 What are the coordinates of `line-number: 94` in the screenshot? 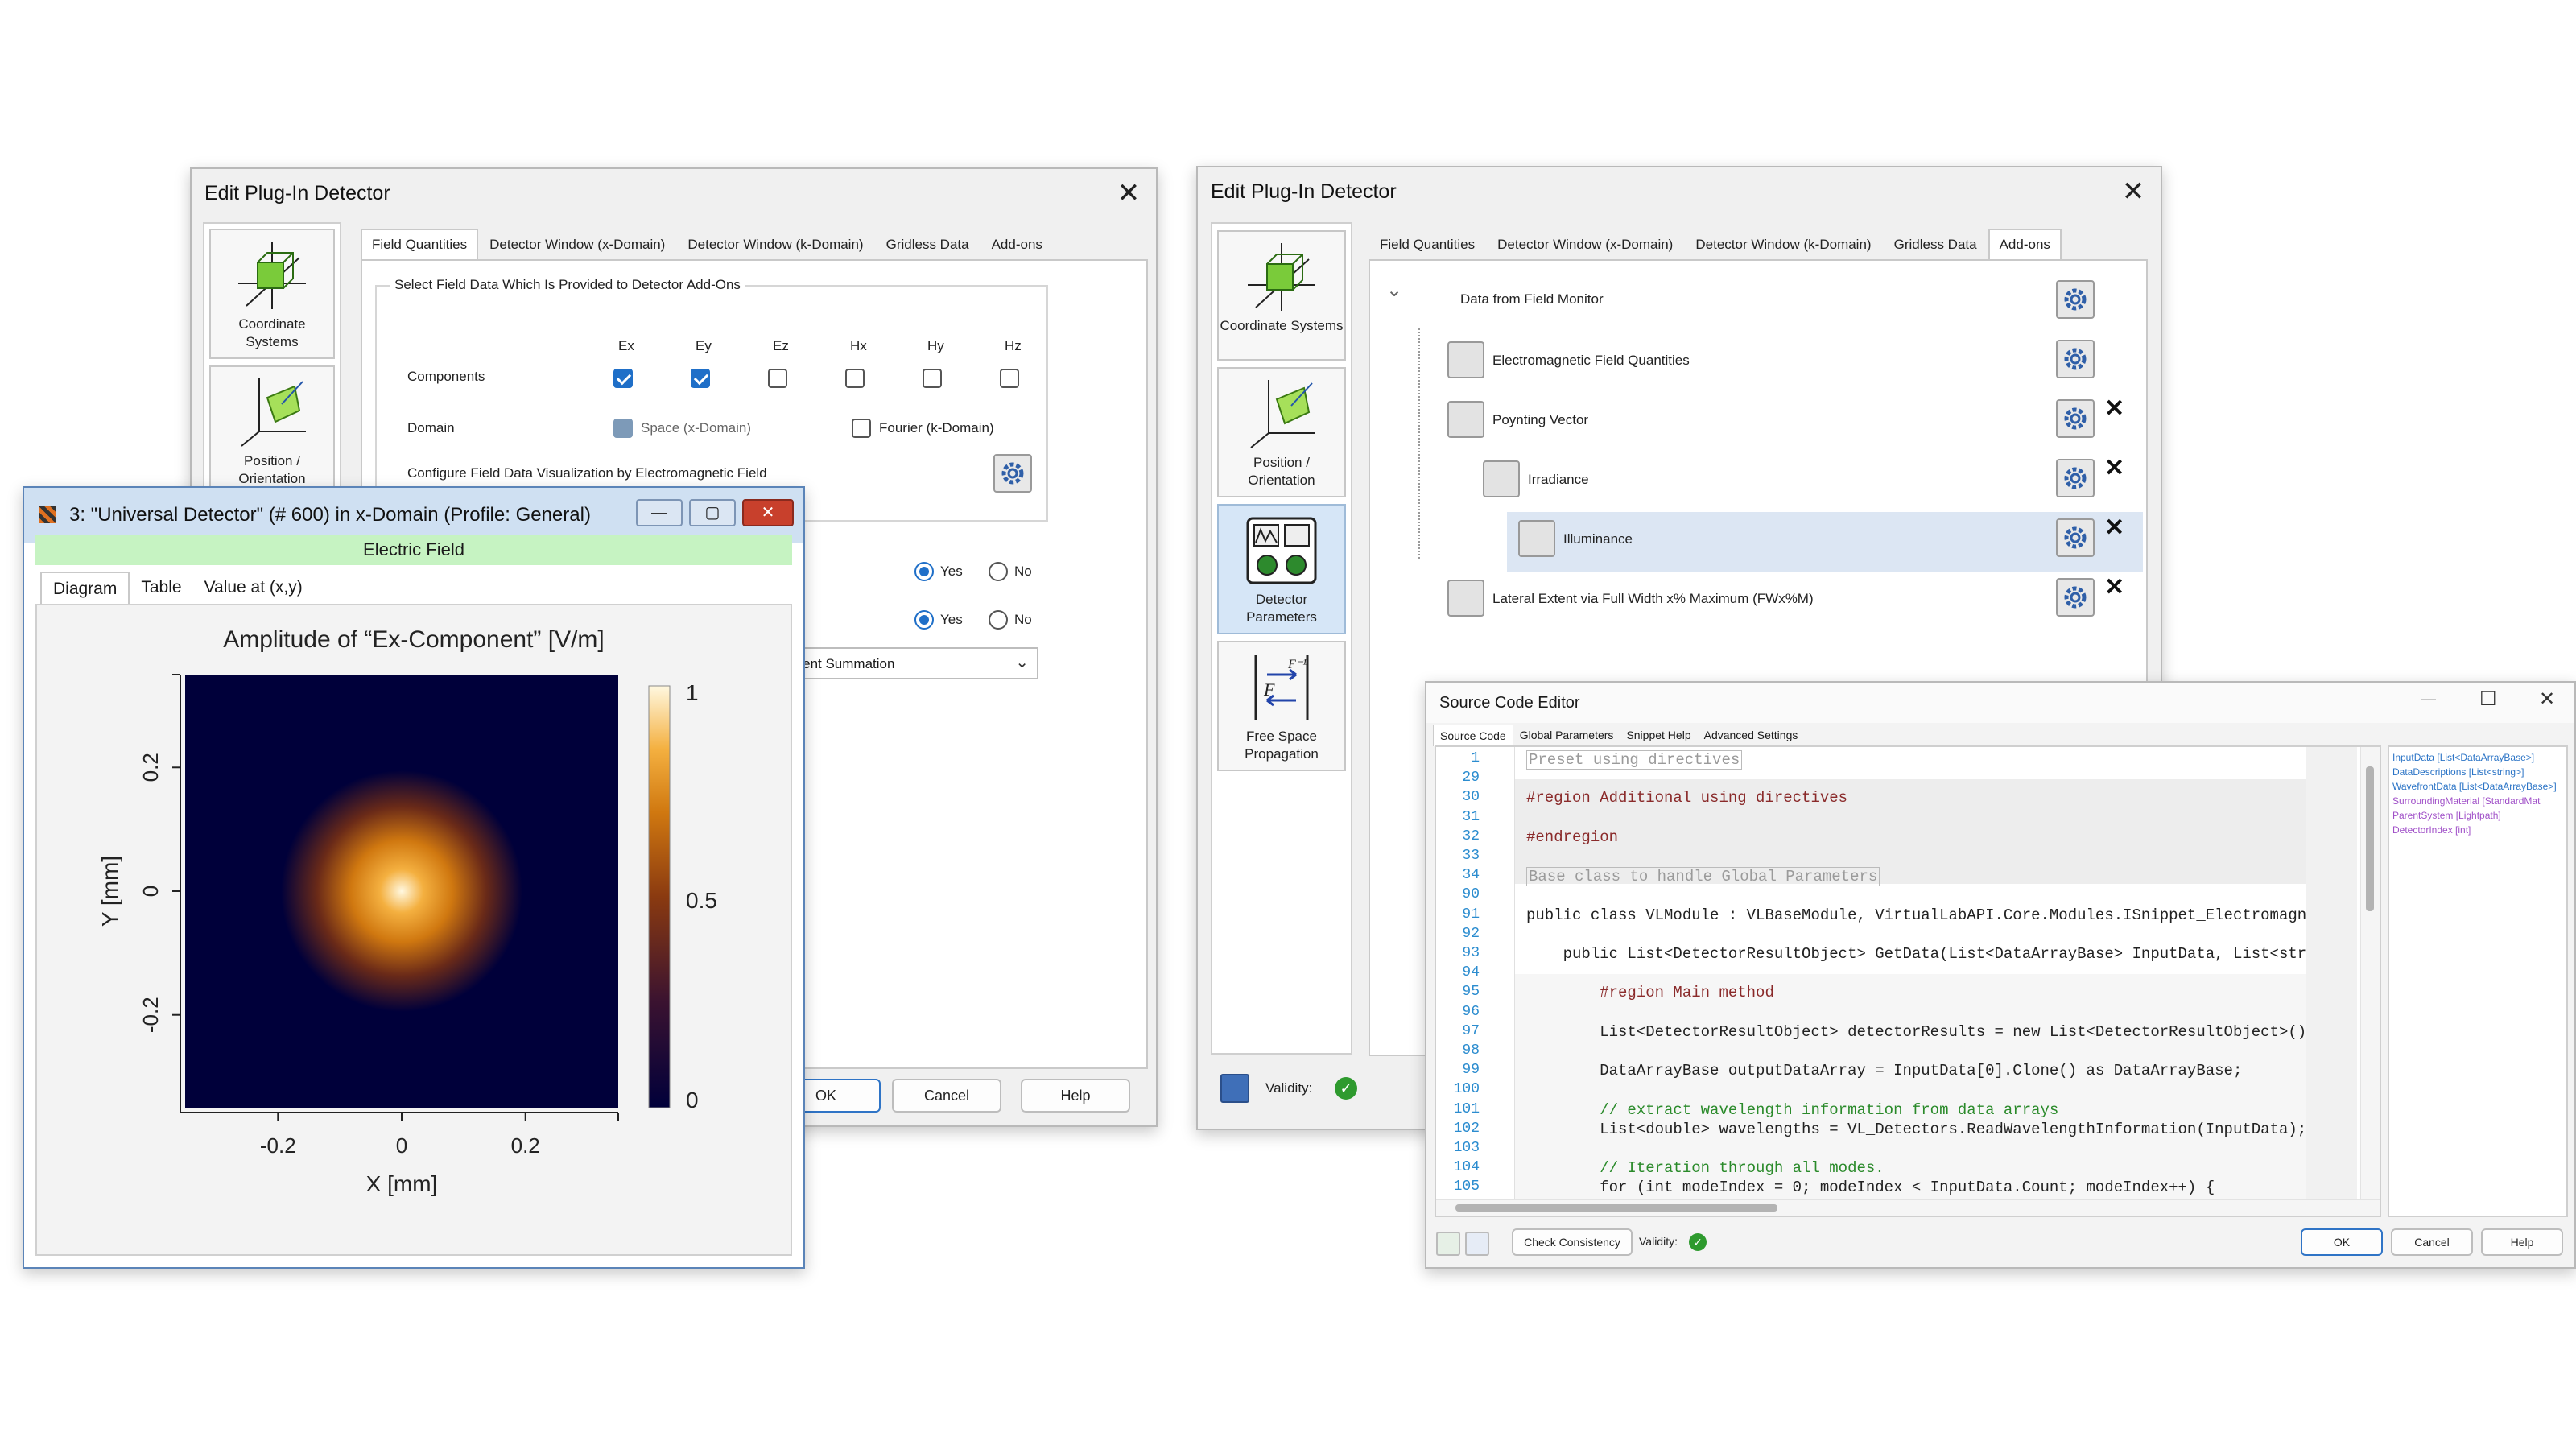 It's located at (1471, 972).